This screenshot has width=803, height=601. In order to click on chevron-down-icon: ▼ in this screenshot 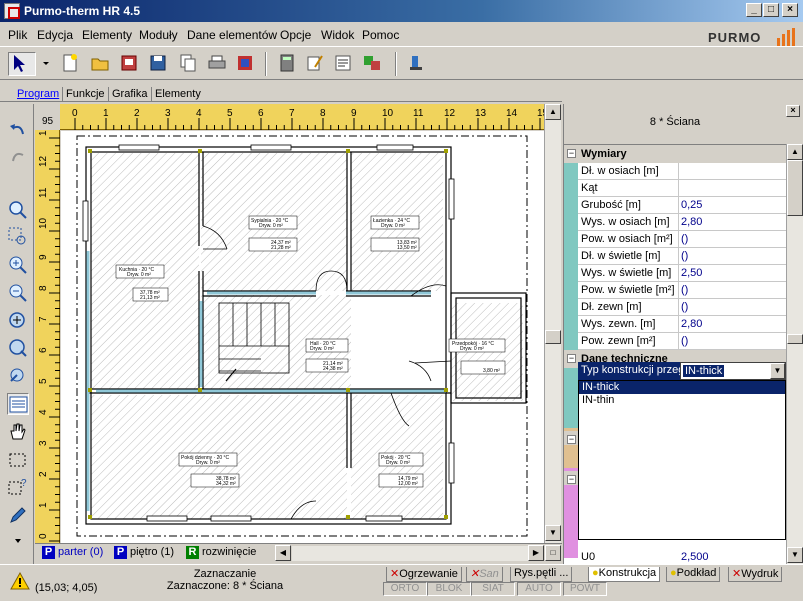, I will do `click(777, 371)`.